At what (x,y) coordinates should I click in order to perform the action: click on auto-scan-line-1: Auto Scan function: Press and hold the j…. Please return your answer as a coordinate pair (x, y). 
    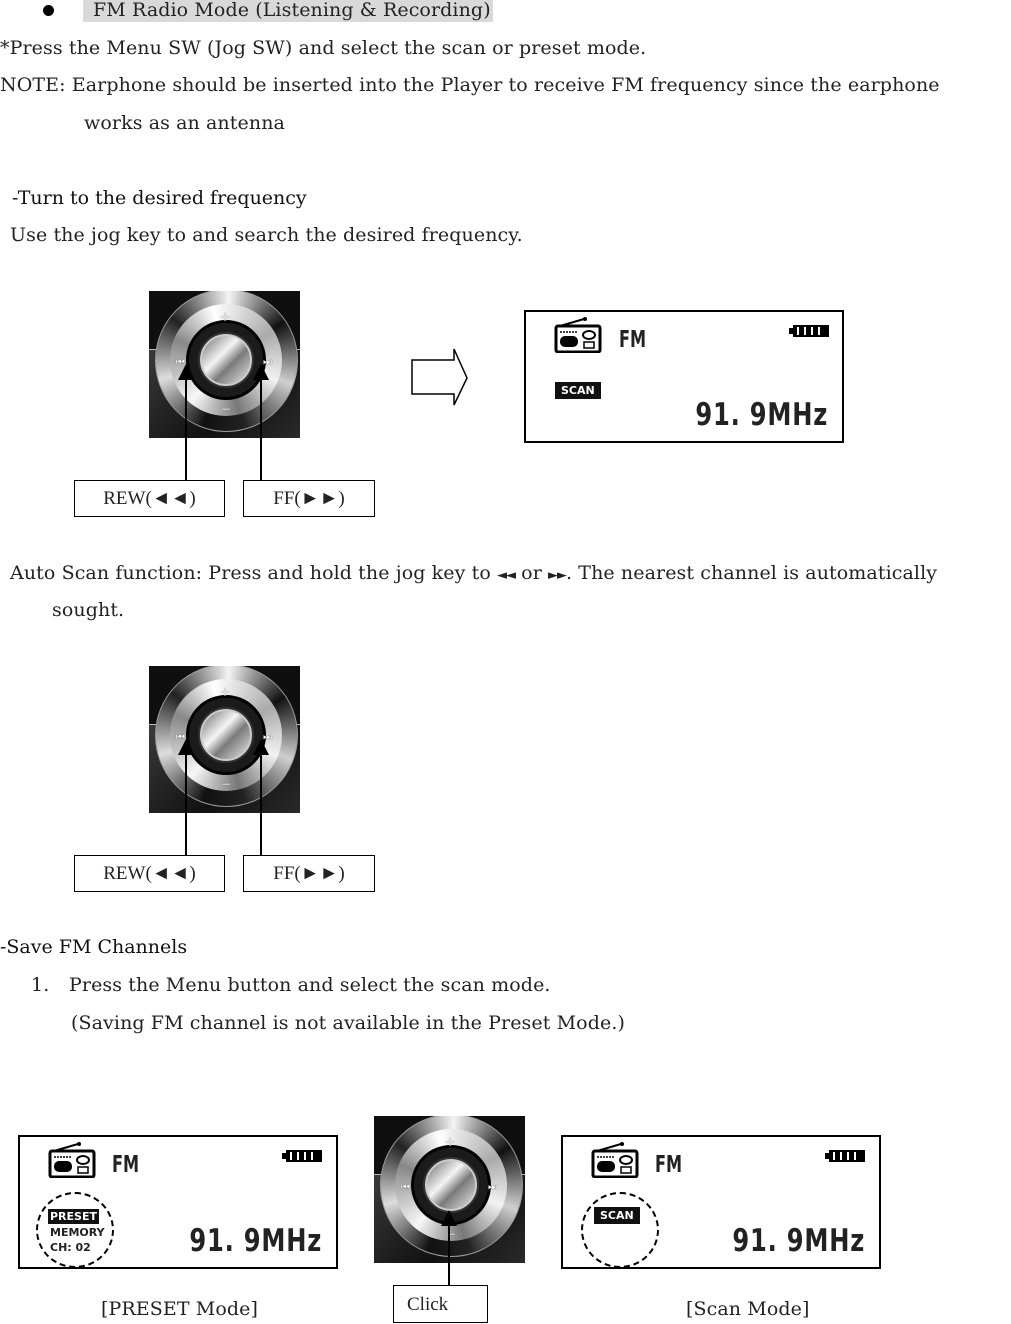
    Looking at the image, I should click on (473, 574).